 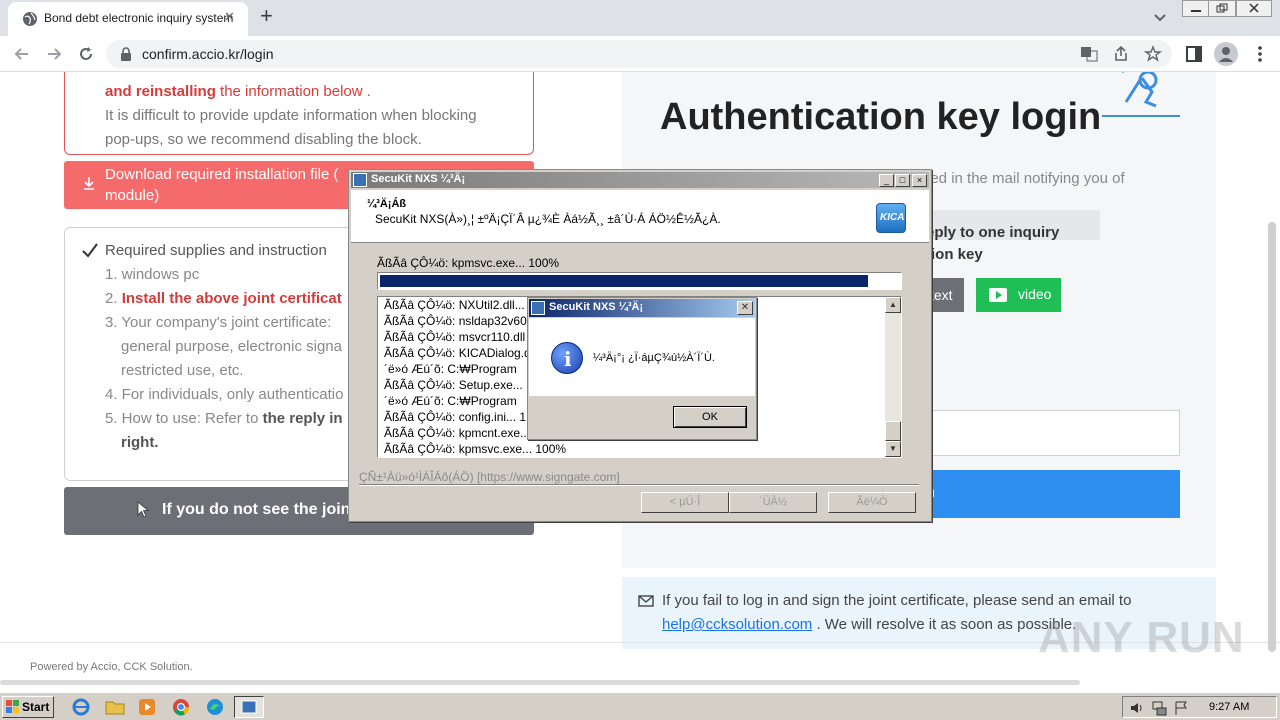 I want to click on profile-avatar, so click(x=1226, y=54).